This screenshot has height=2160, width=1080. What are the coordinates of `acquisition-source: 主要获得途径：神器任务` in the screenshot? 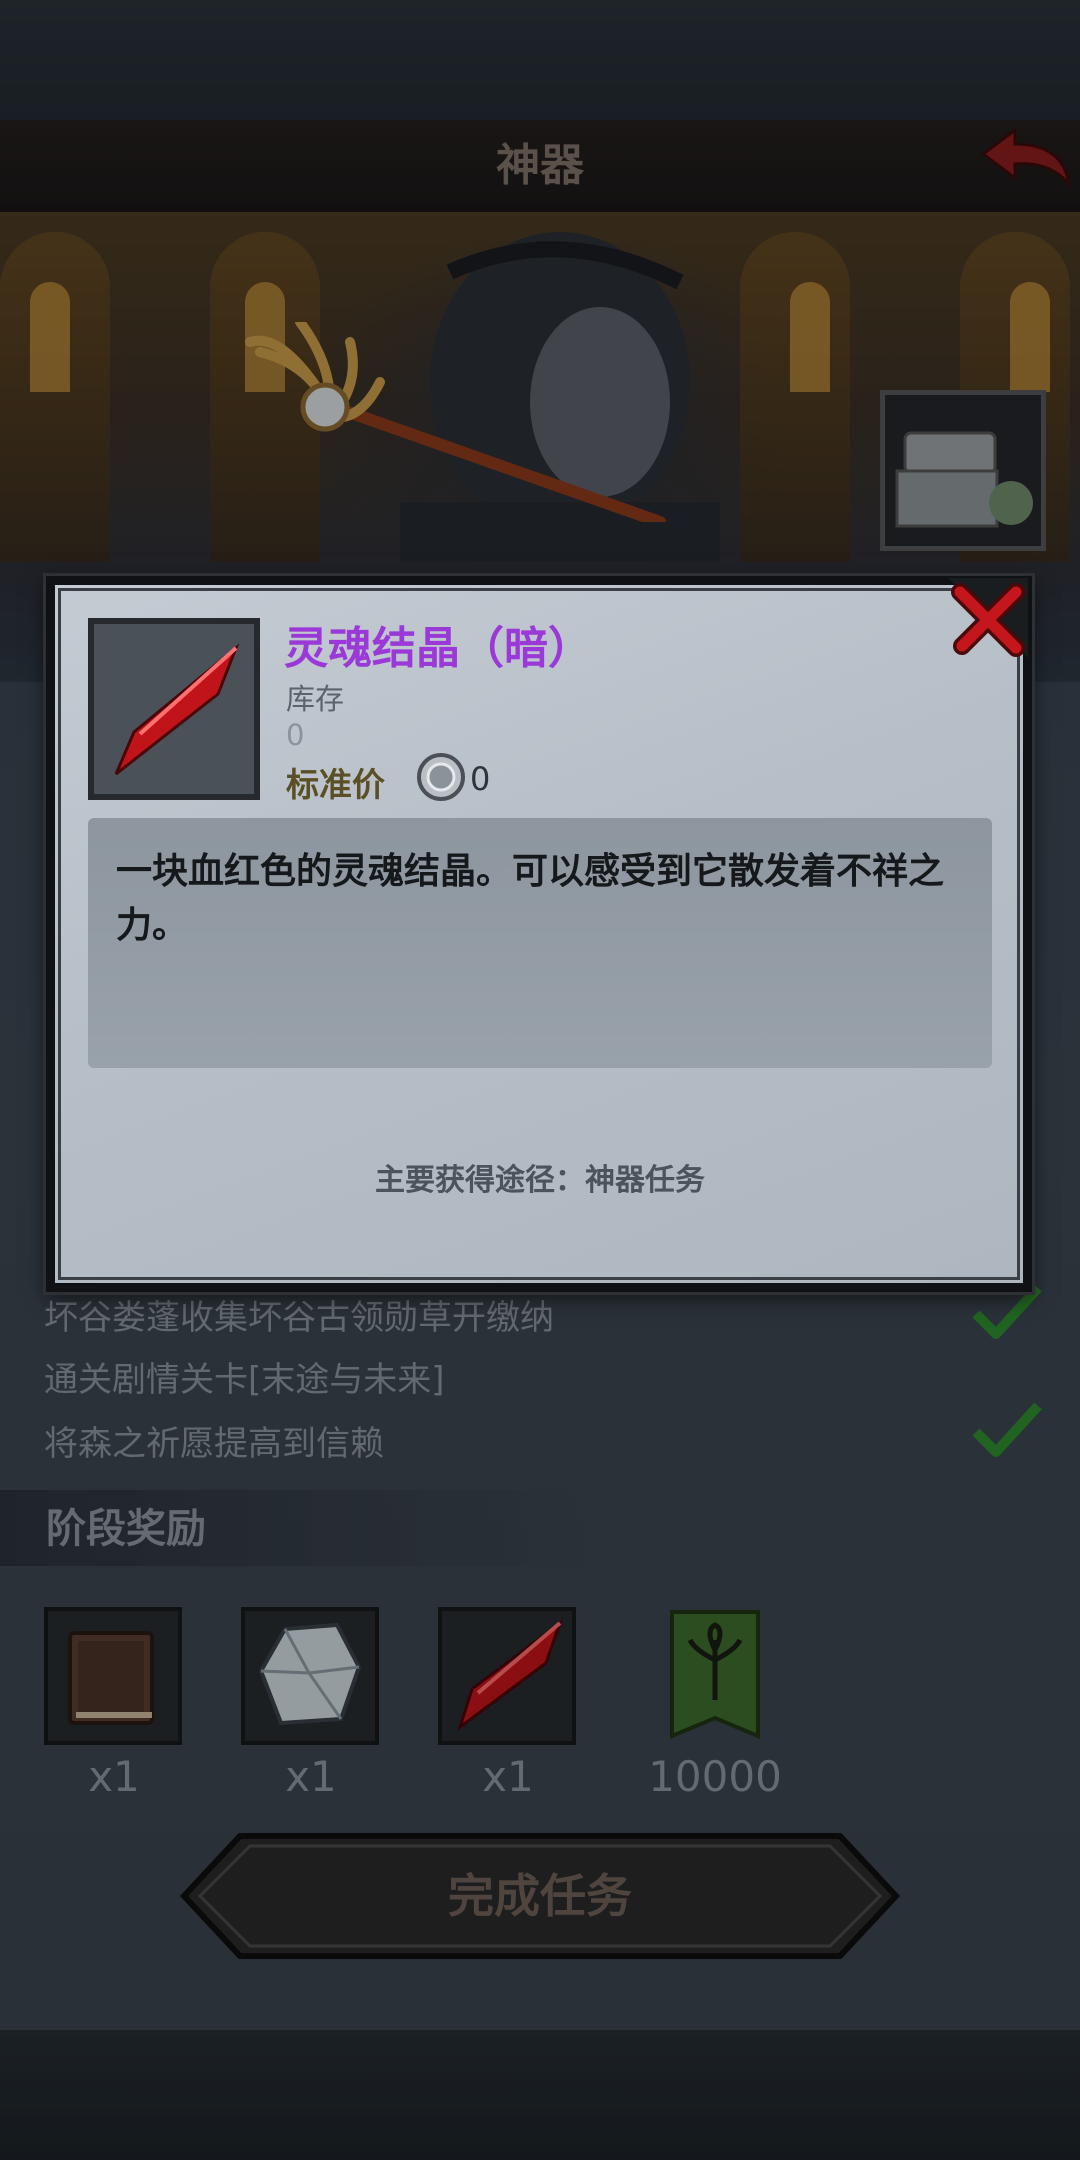 It's located at (540, 1180).